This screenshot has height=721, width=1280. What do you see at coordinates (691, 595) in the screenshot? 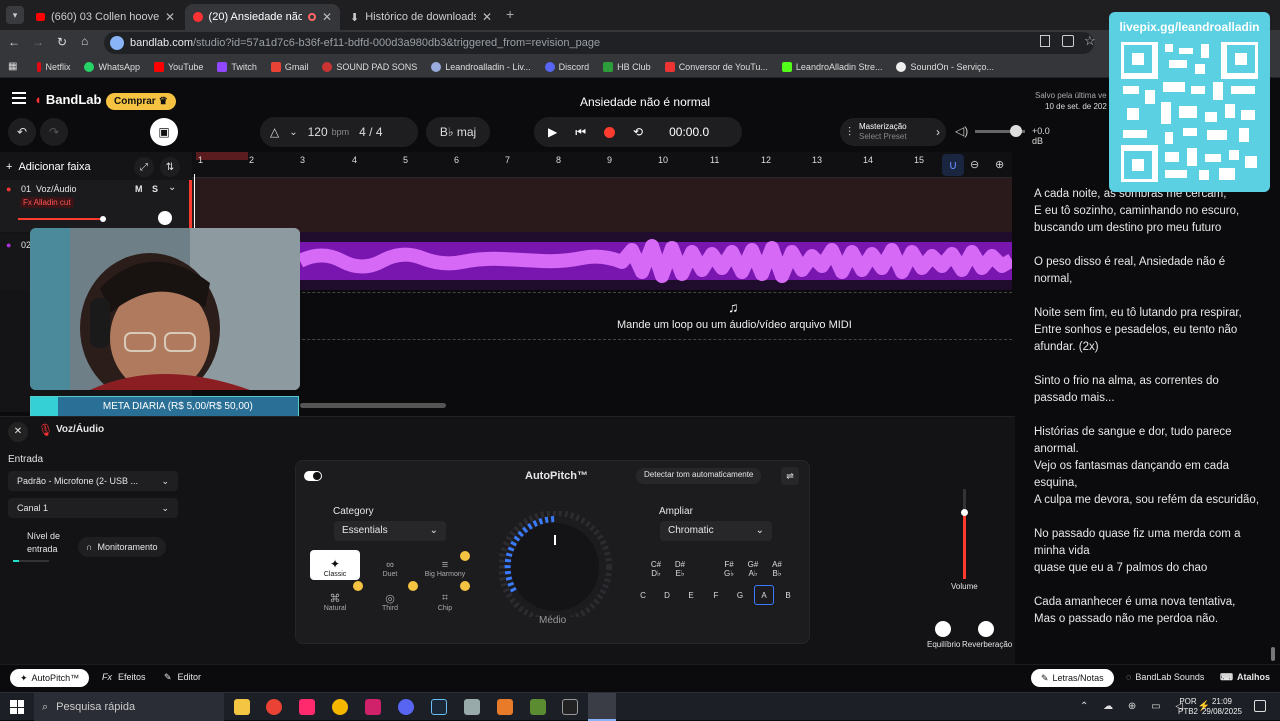
I see `key-e: E` at bounding box center [691, 595].